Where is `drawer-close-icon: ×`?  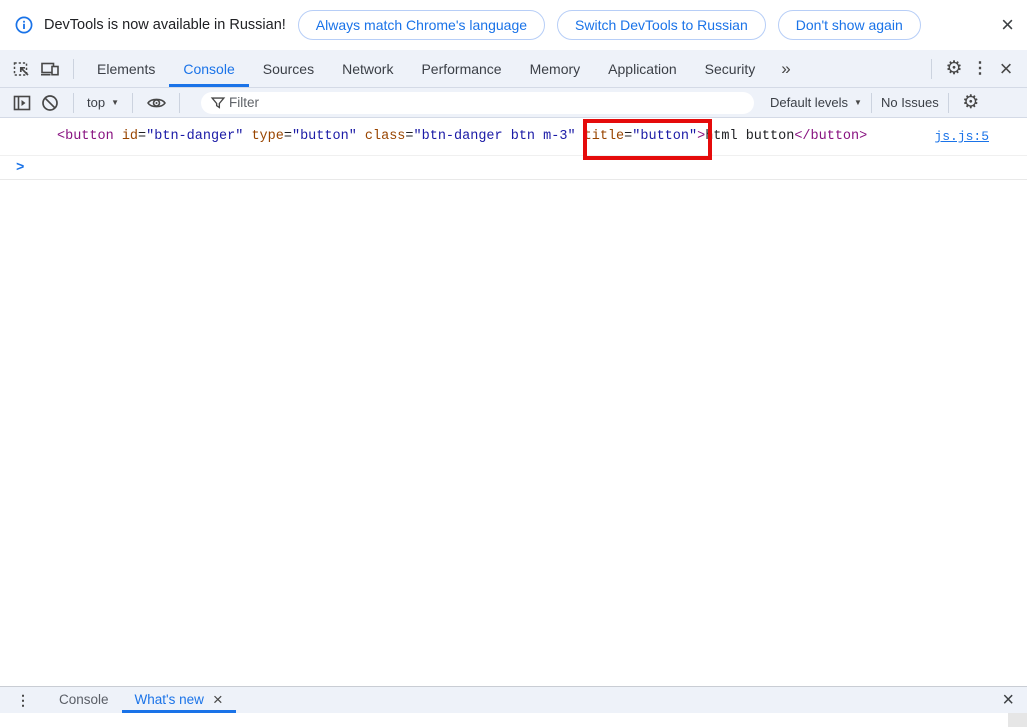 drawer-close-icon: × is located at coordinates (1008, 700).